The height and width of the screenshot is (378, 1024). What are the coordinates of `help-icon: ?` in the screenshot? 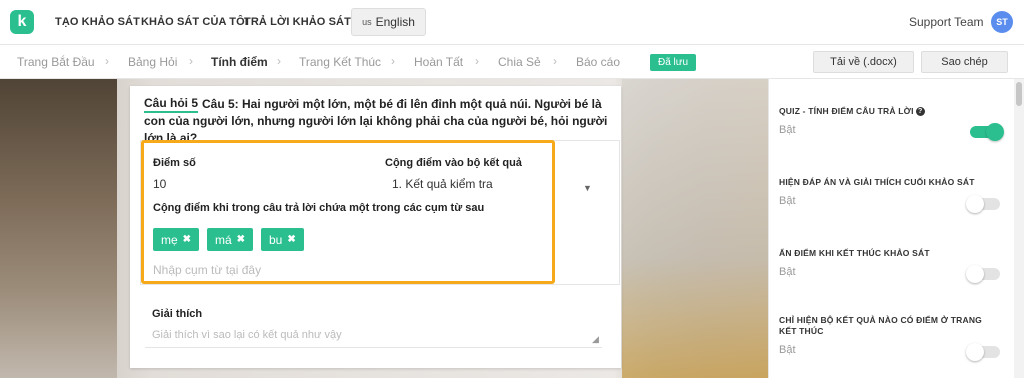 It's located at (920, 112).